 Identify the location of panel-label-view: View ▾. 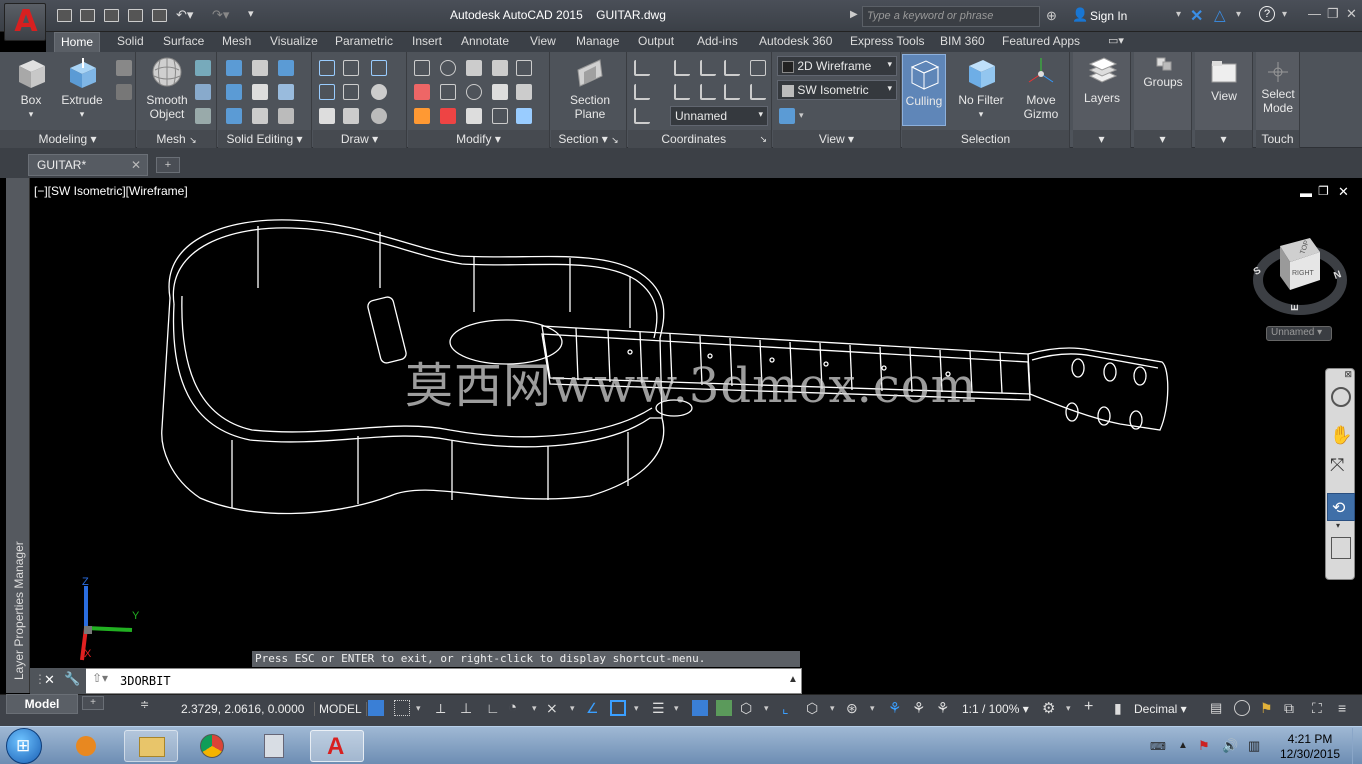
(836, 139).